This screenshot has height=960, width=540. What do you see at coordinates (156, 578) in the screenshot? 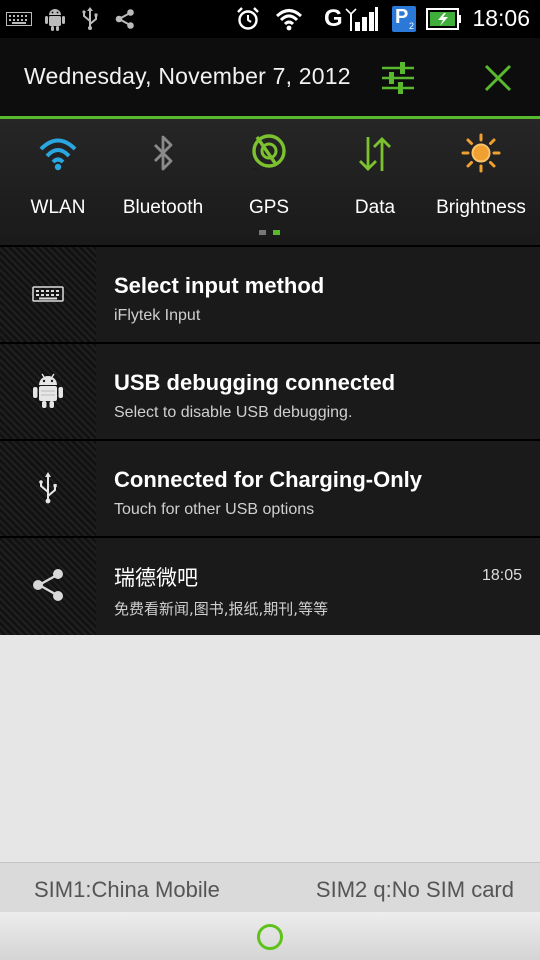
I see `notification-title: 瑞德微吧` at bounding box center [156, 578].